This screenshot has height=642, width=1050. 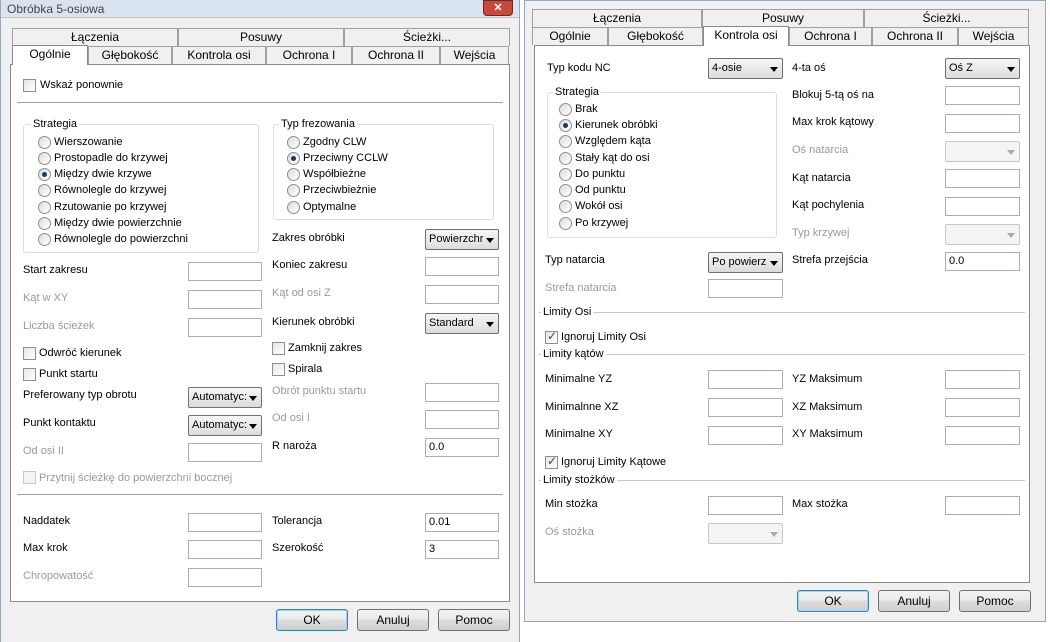 What do you see at coordinates (982, 95) in the screenshot?
I see `blokuj-5ta-os-input` at bounding box center [982, 95].